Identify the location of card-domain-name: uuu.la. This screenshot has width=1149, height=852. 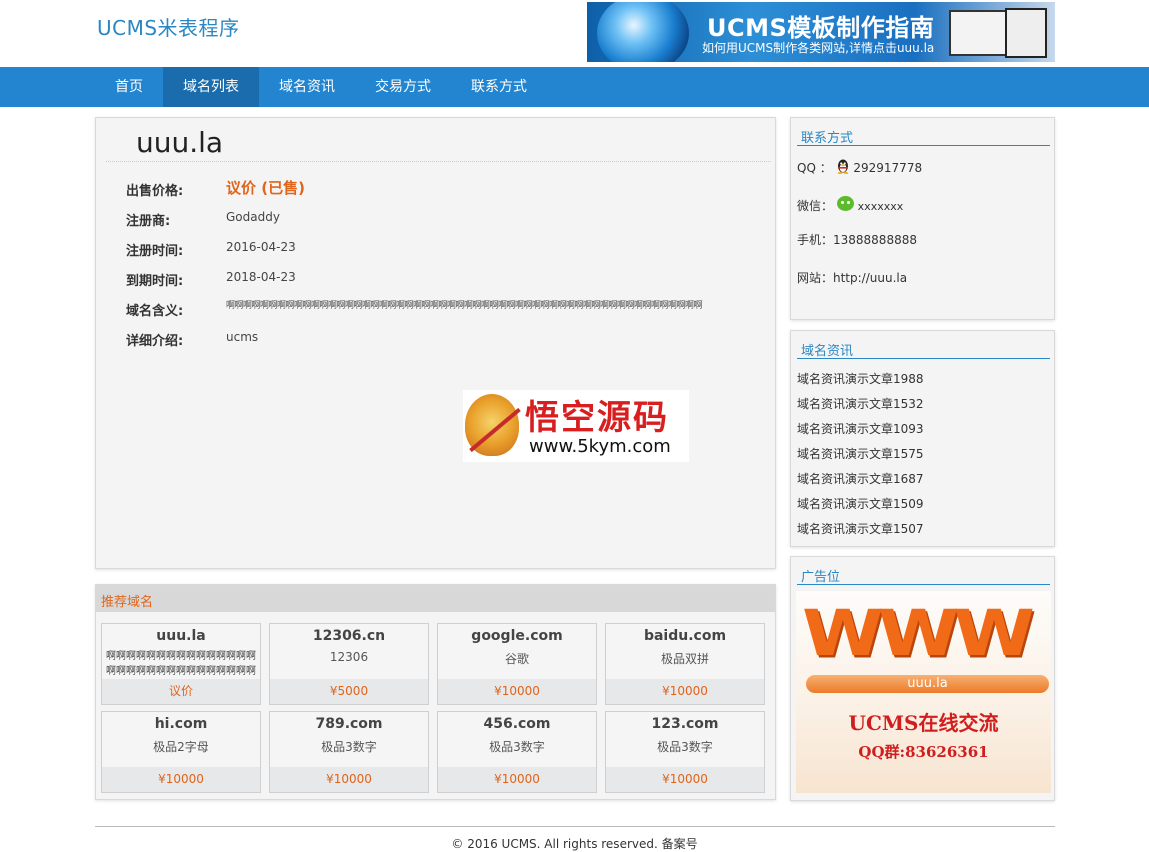
(181, 636).